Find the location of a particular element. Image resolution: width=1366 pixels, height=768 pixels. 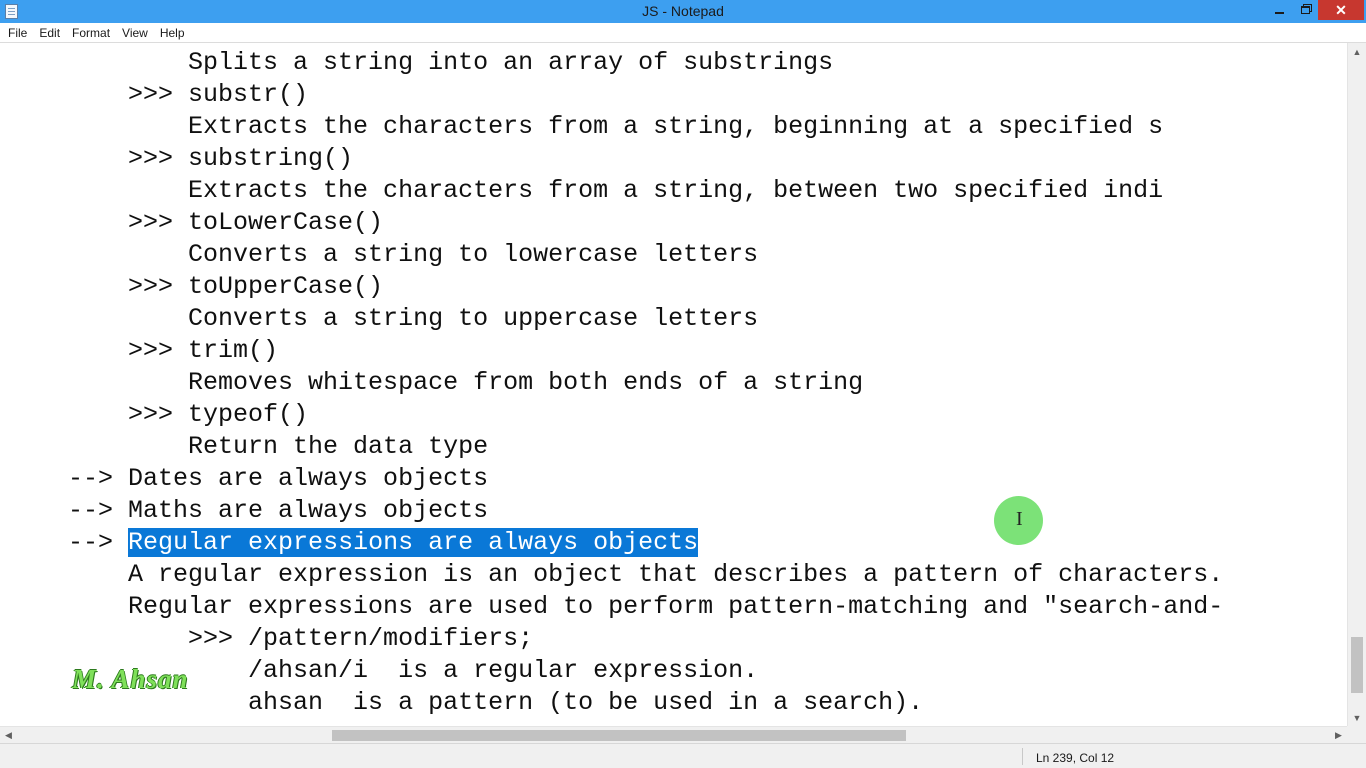

cursor-position: Ln 239, Col 12 is located at coordinates (1075, 758).